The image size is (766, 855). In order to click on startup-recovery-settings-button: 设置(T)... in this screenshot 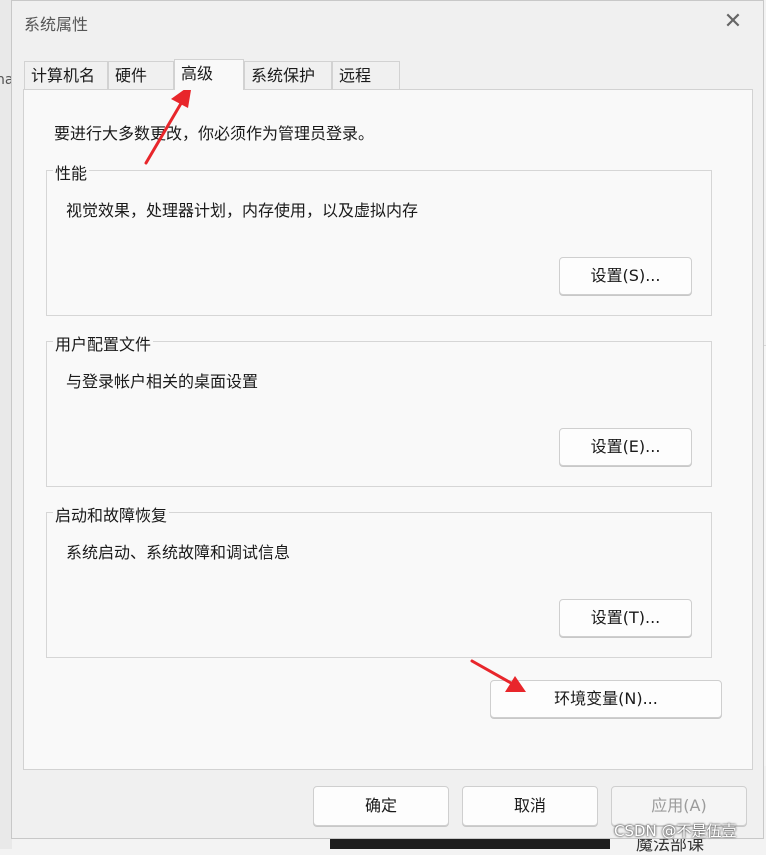, I will do `click(625, 618)`.